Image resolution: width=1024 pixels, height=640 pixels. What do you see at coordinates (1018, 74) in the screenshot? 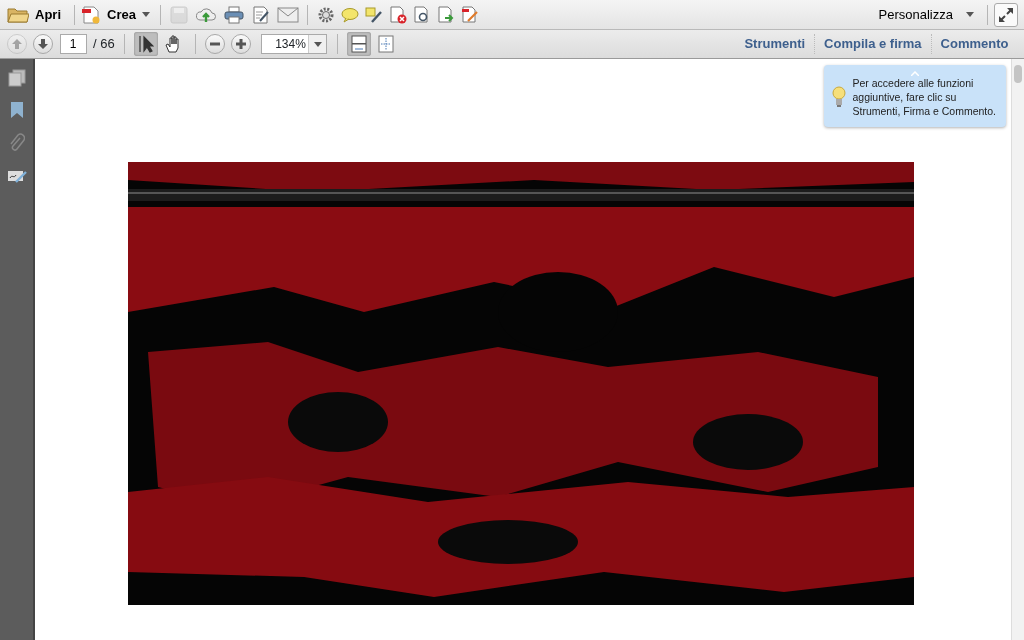
I see `scrollbar-thumb` at bounding box center [1018, 74].